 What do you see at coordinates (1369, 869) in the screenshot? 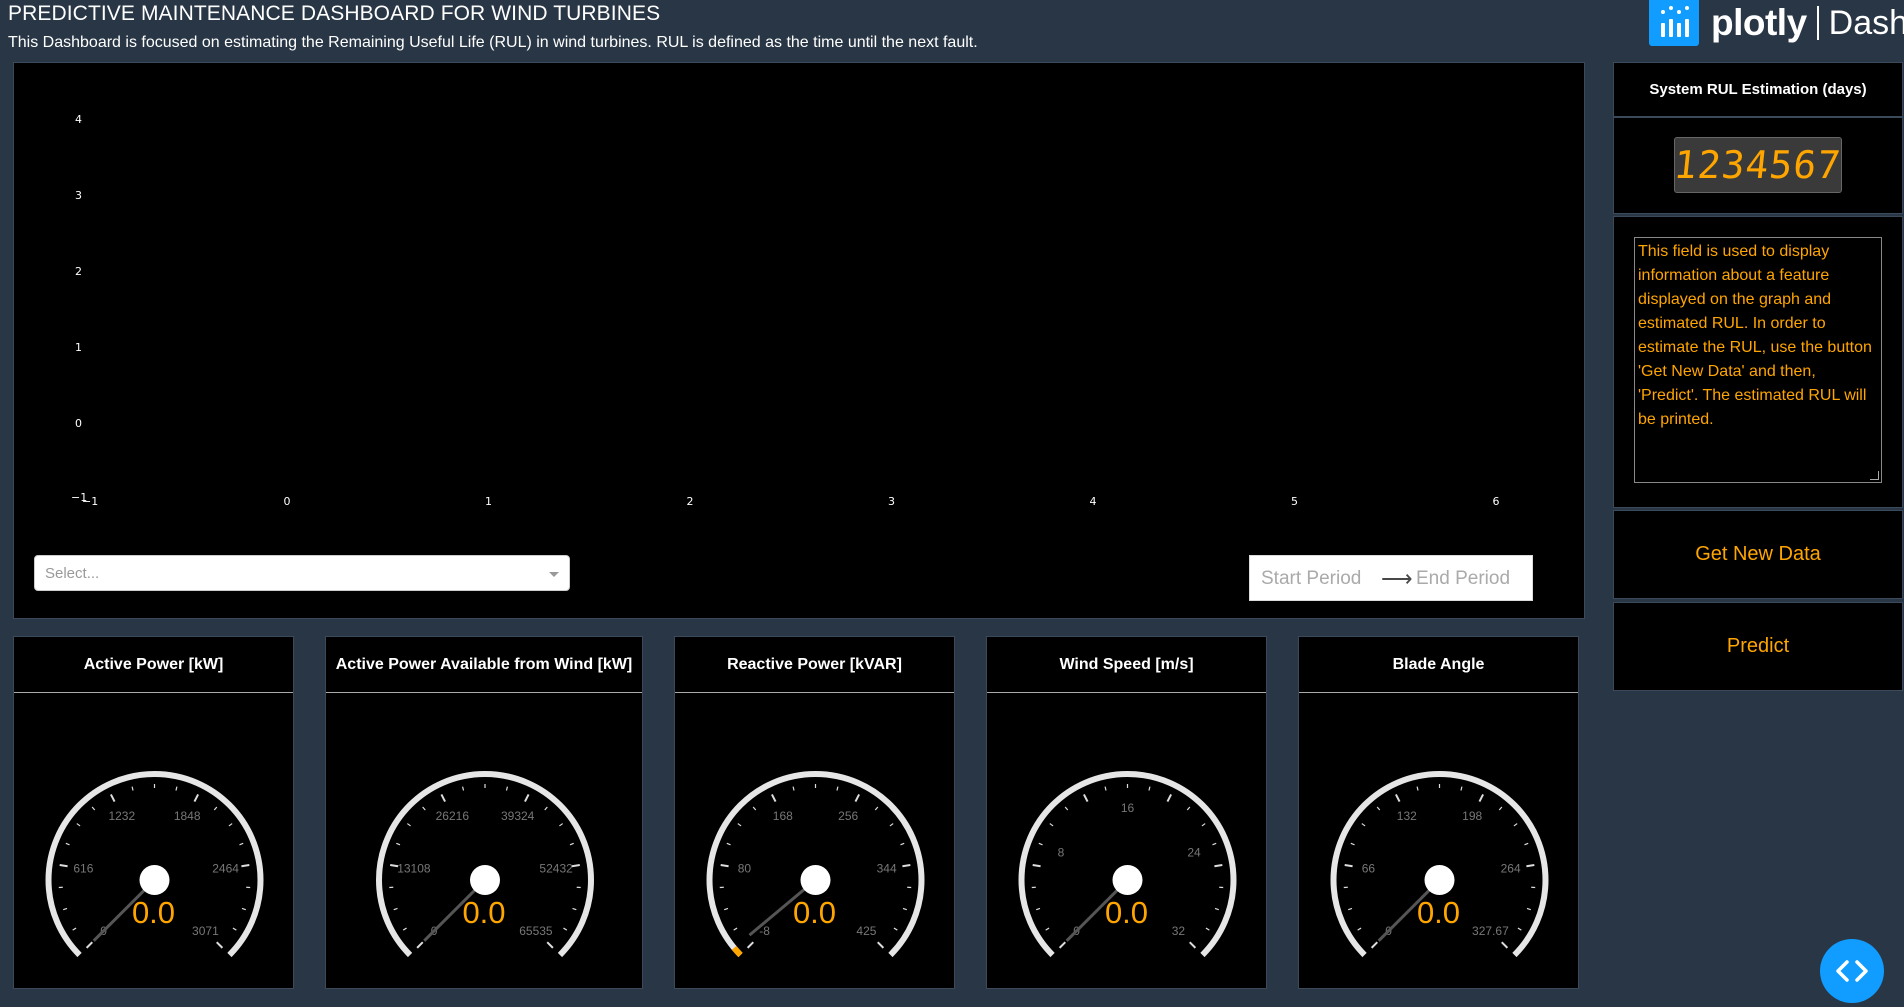
I see `gauge-tick-label: 66` at bounding box center [1369, 869].